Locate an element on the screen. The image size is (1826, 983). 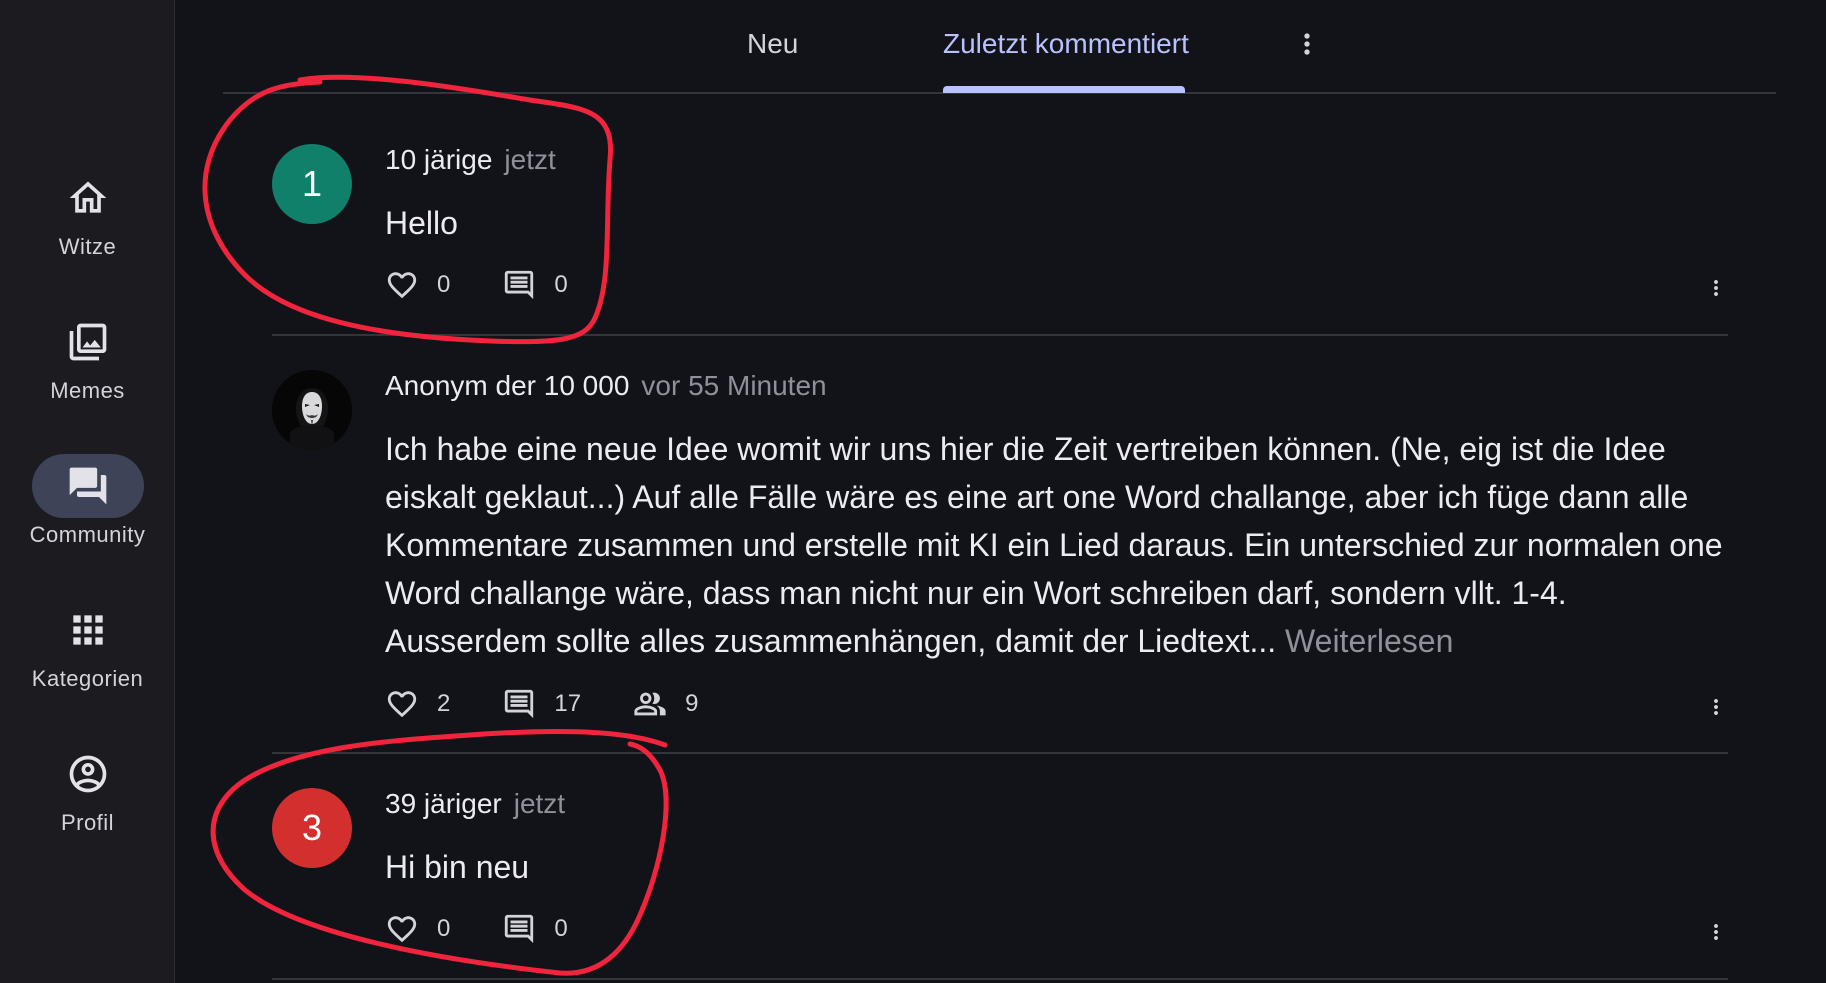
more-options-button is located at coordinates (1307, 44).